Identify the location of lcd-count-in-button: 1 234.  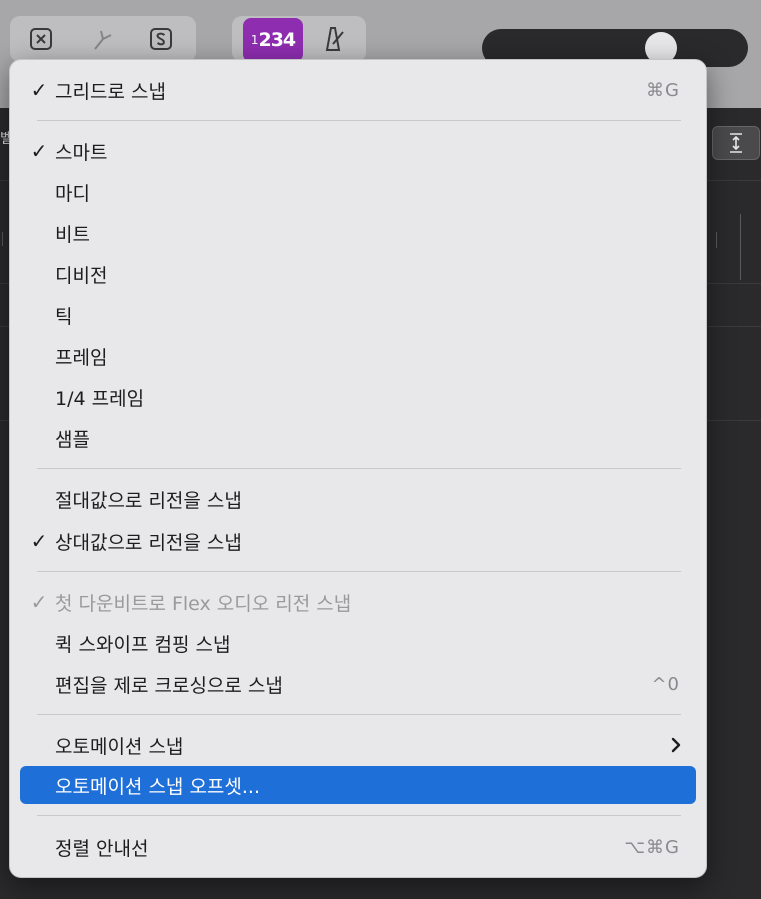
(273, 40).